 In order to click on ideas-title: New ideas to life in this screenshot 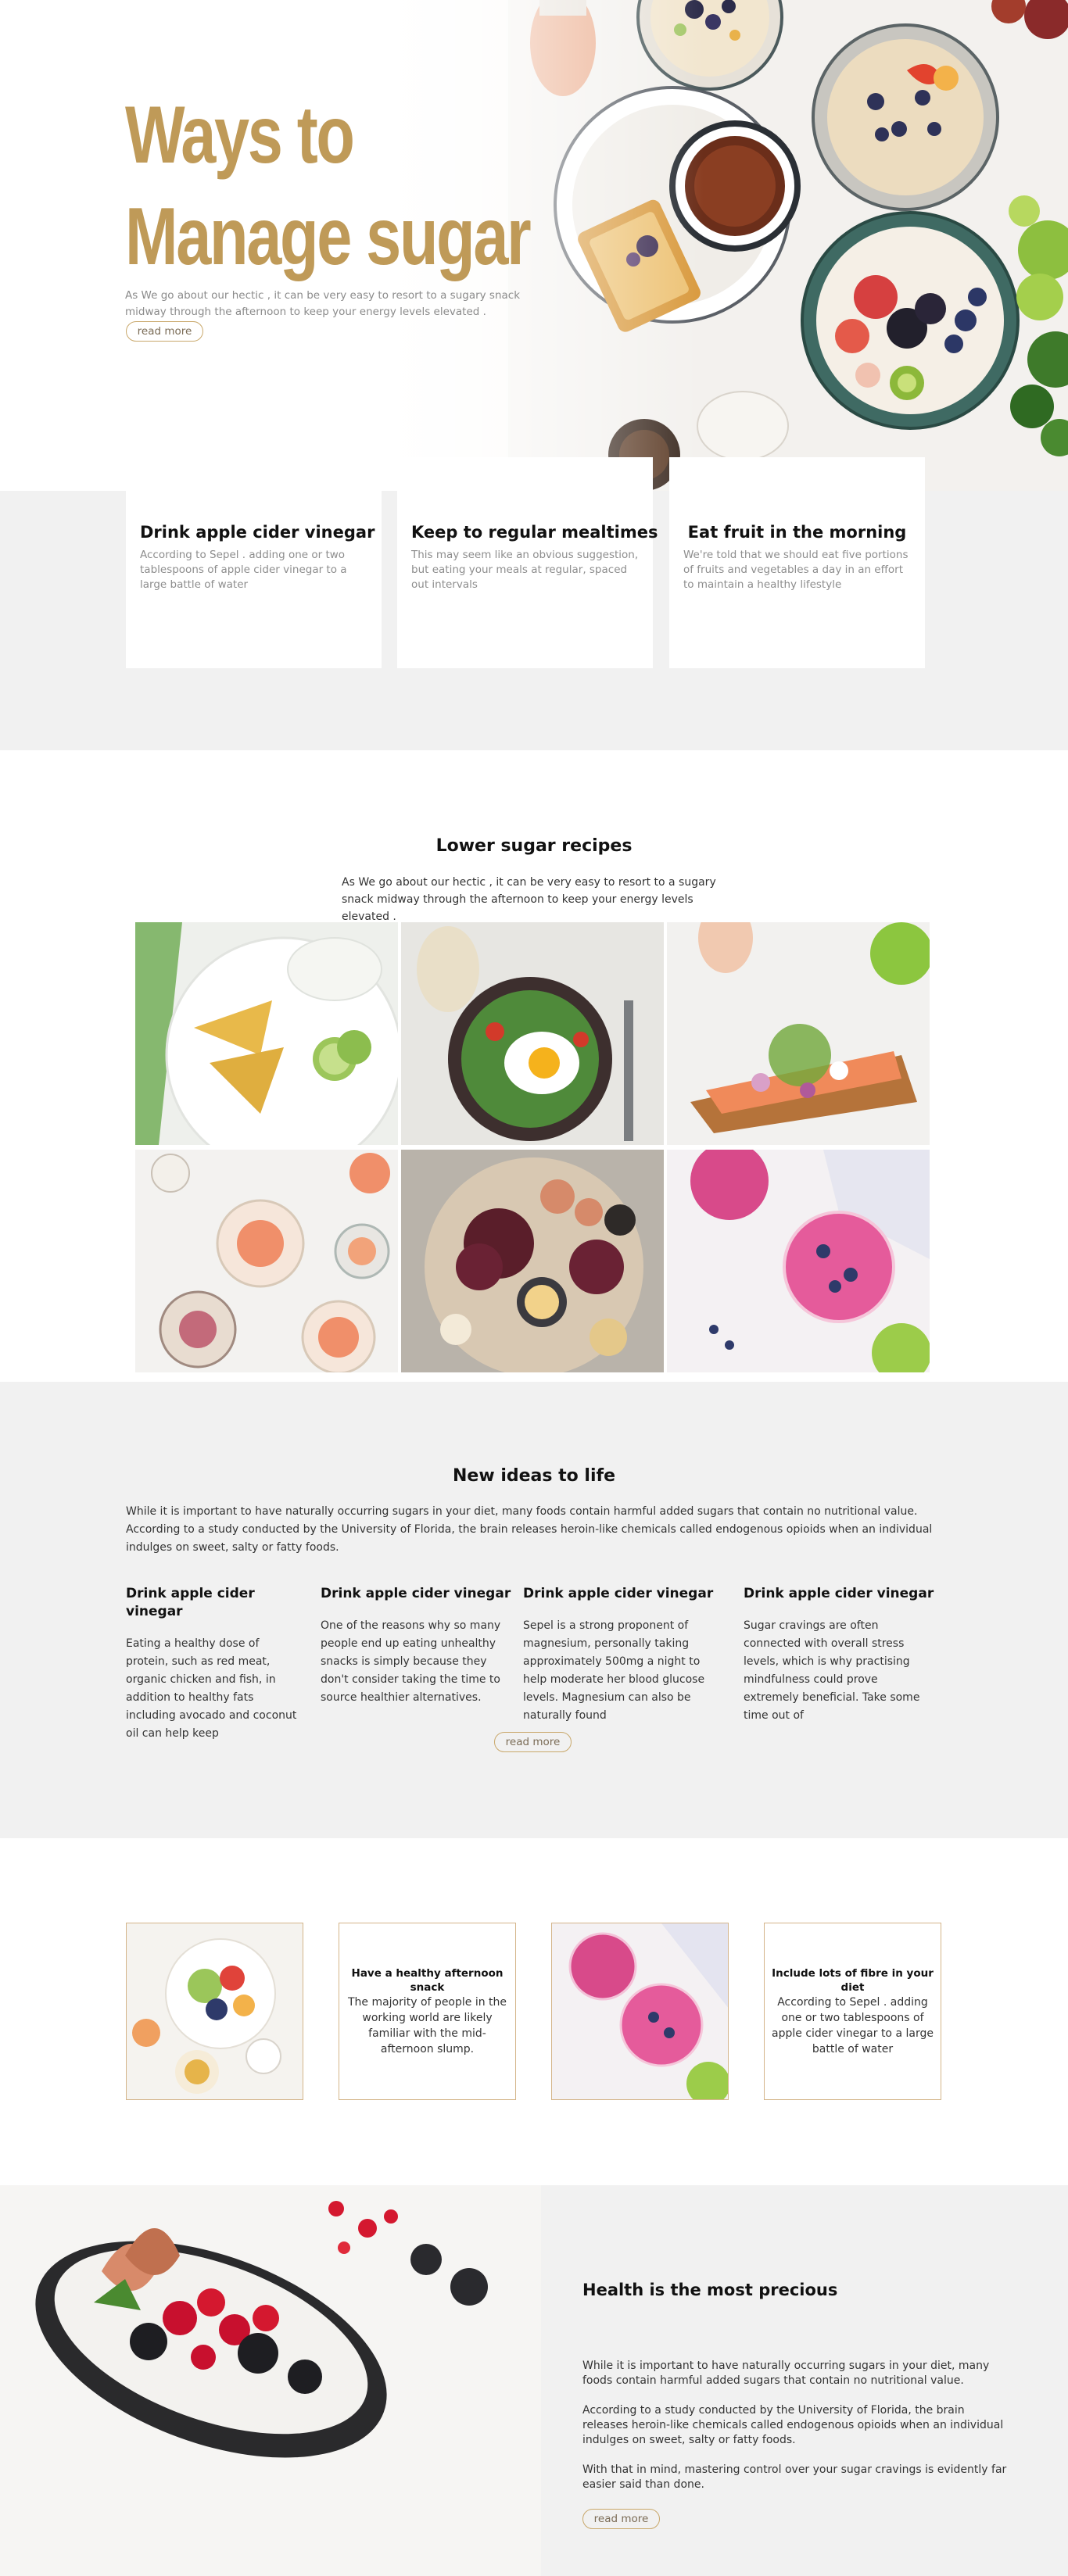, I will do `click(534, 1476)`.